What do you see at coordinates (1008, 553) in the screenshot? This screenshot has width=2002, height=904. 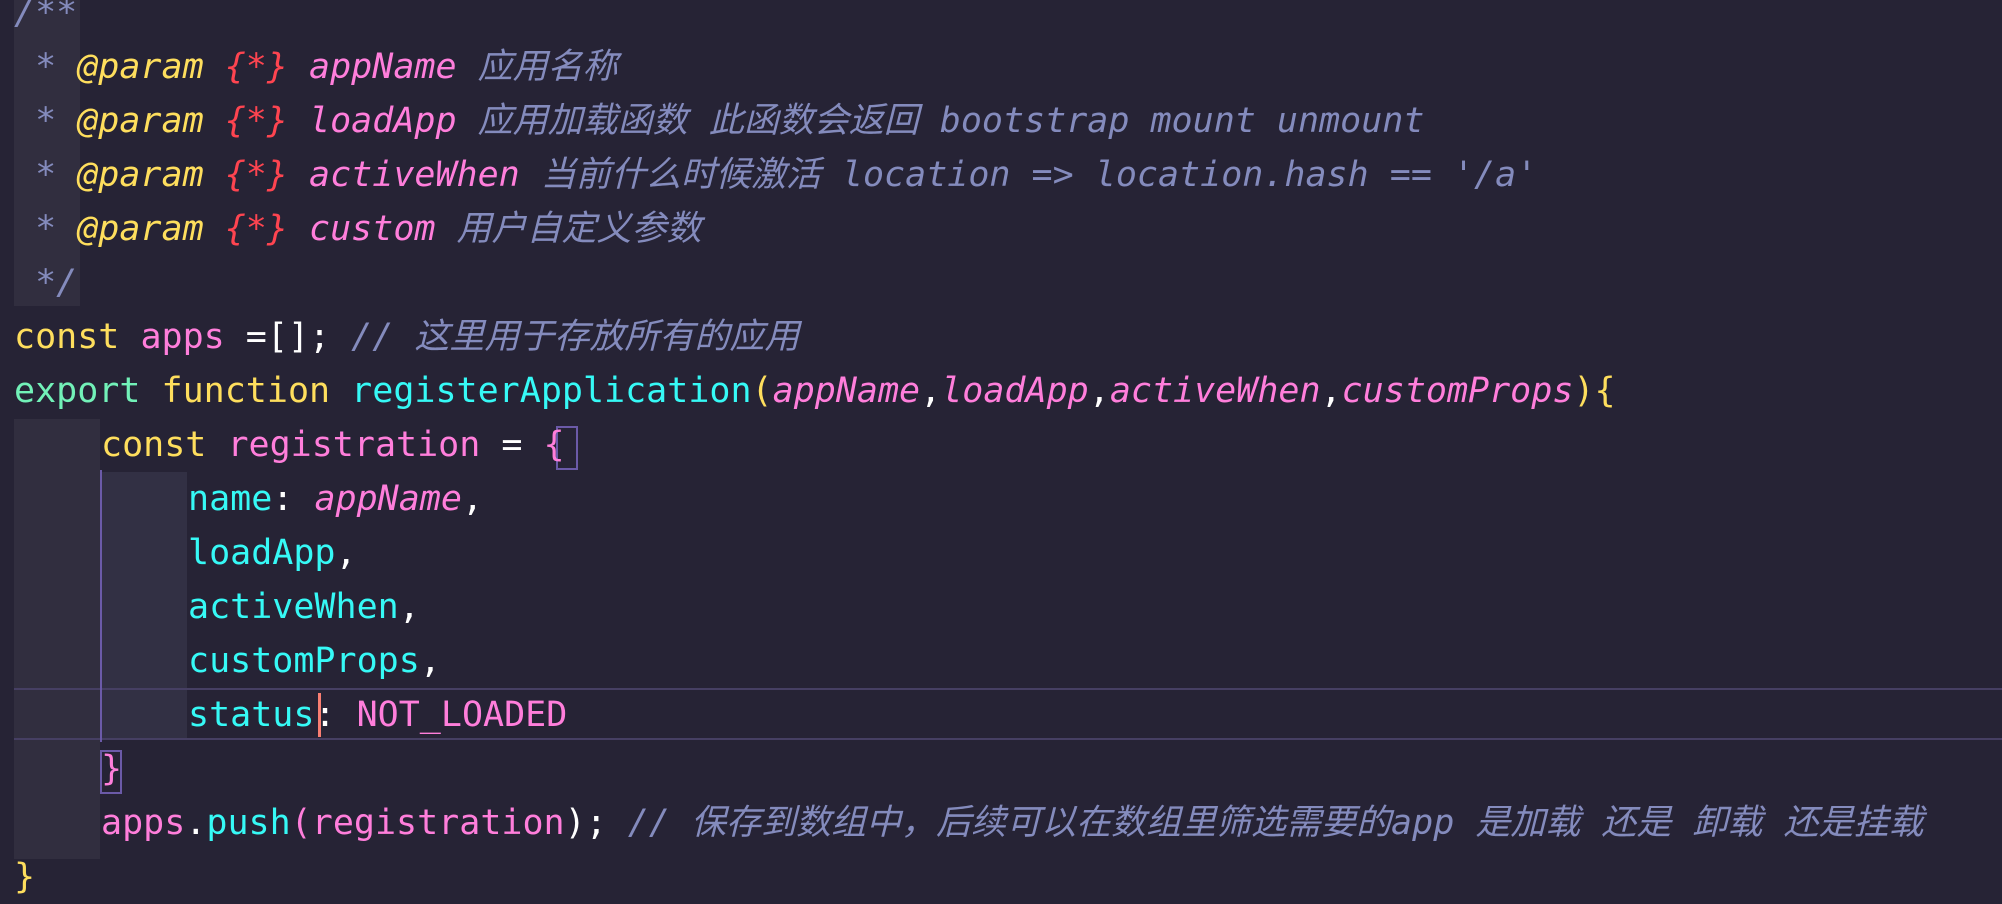 I see `code-line: loadApp,` at bounding box center [1008, 553].